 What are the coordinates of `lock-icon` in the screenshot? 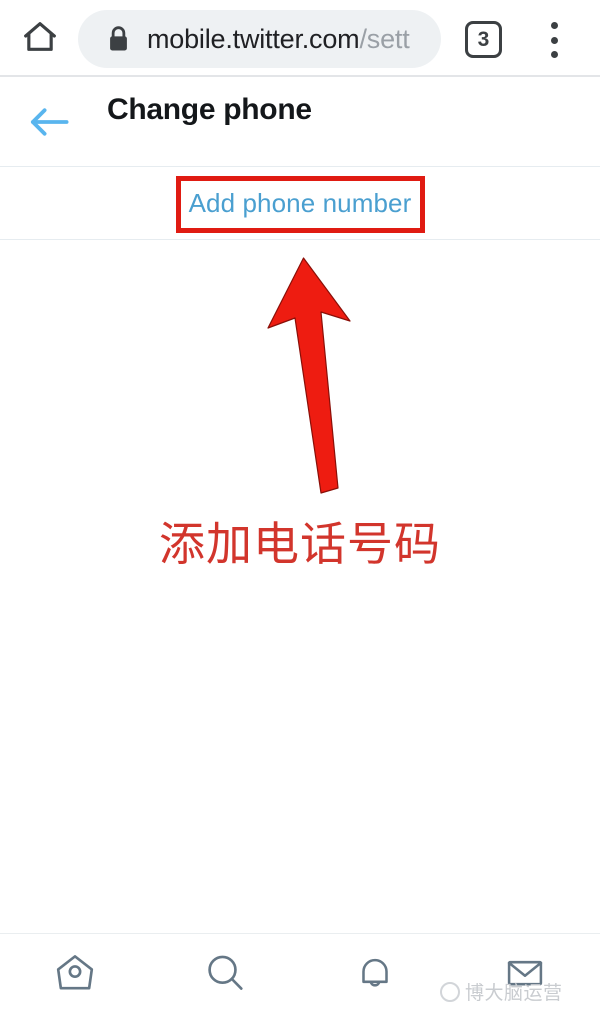 It's located at (118, 39).